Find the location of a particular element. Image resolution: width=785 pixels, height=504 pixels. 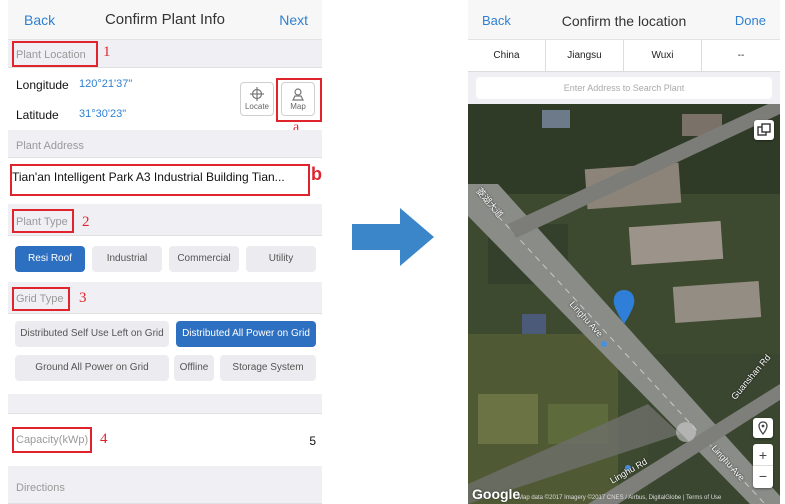

locate-label: Locate is located at coordinates (257, 106).